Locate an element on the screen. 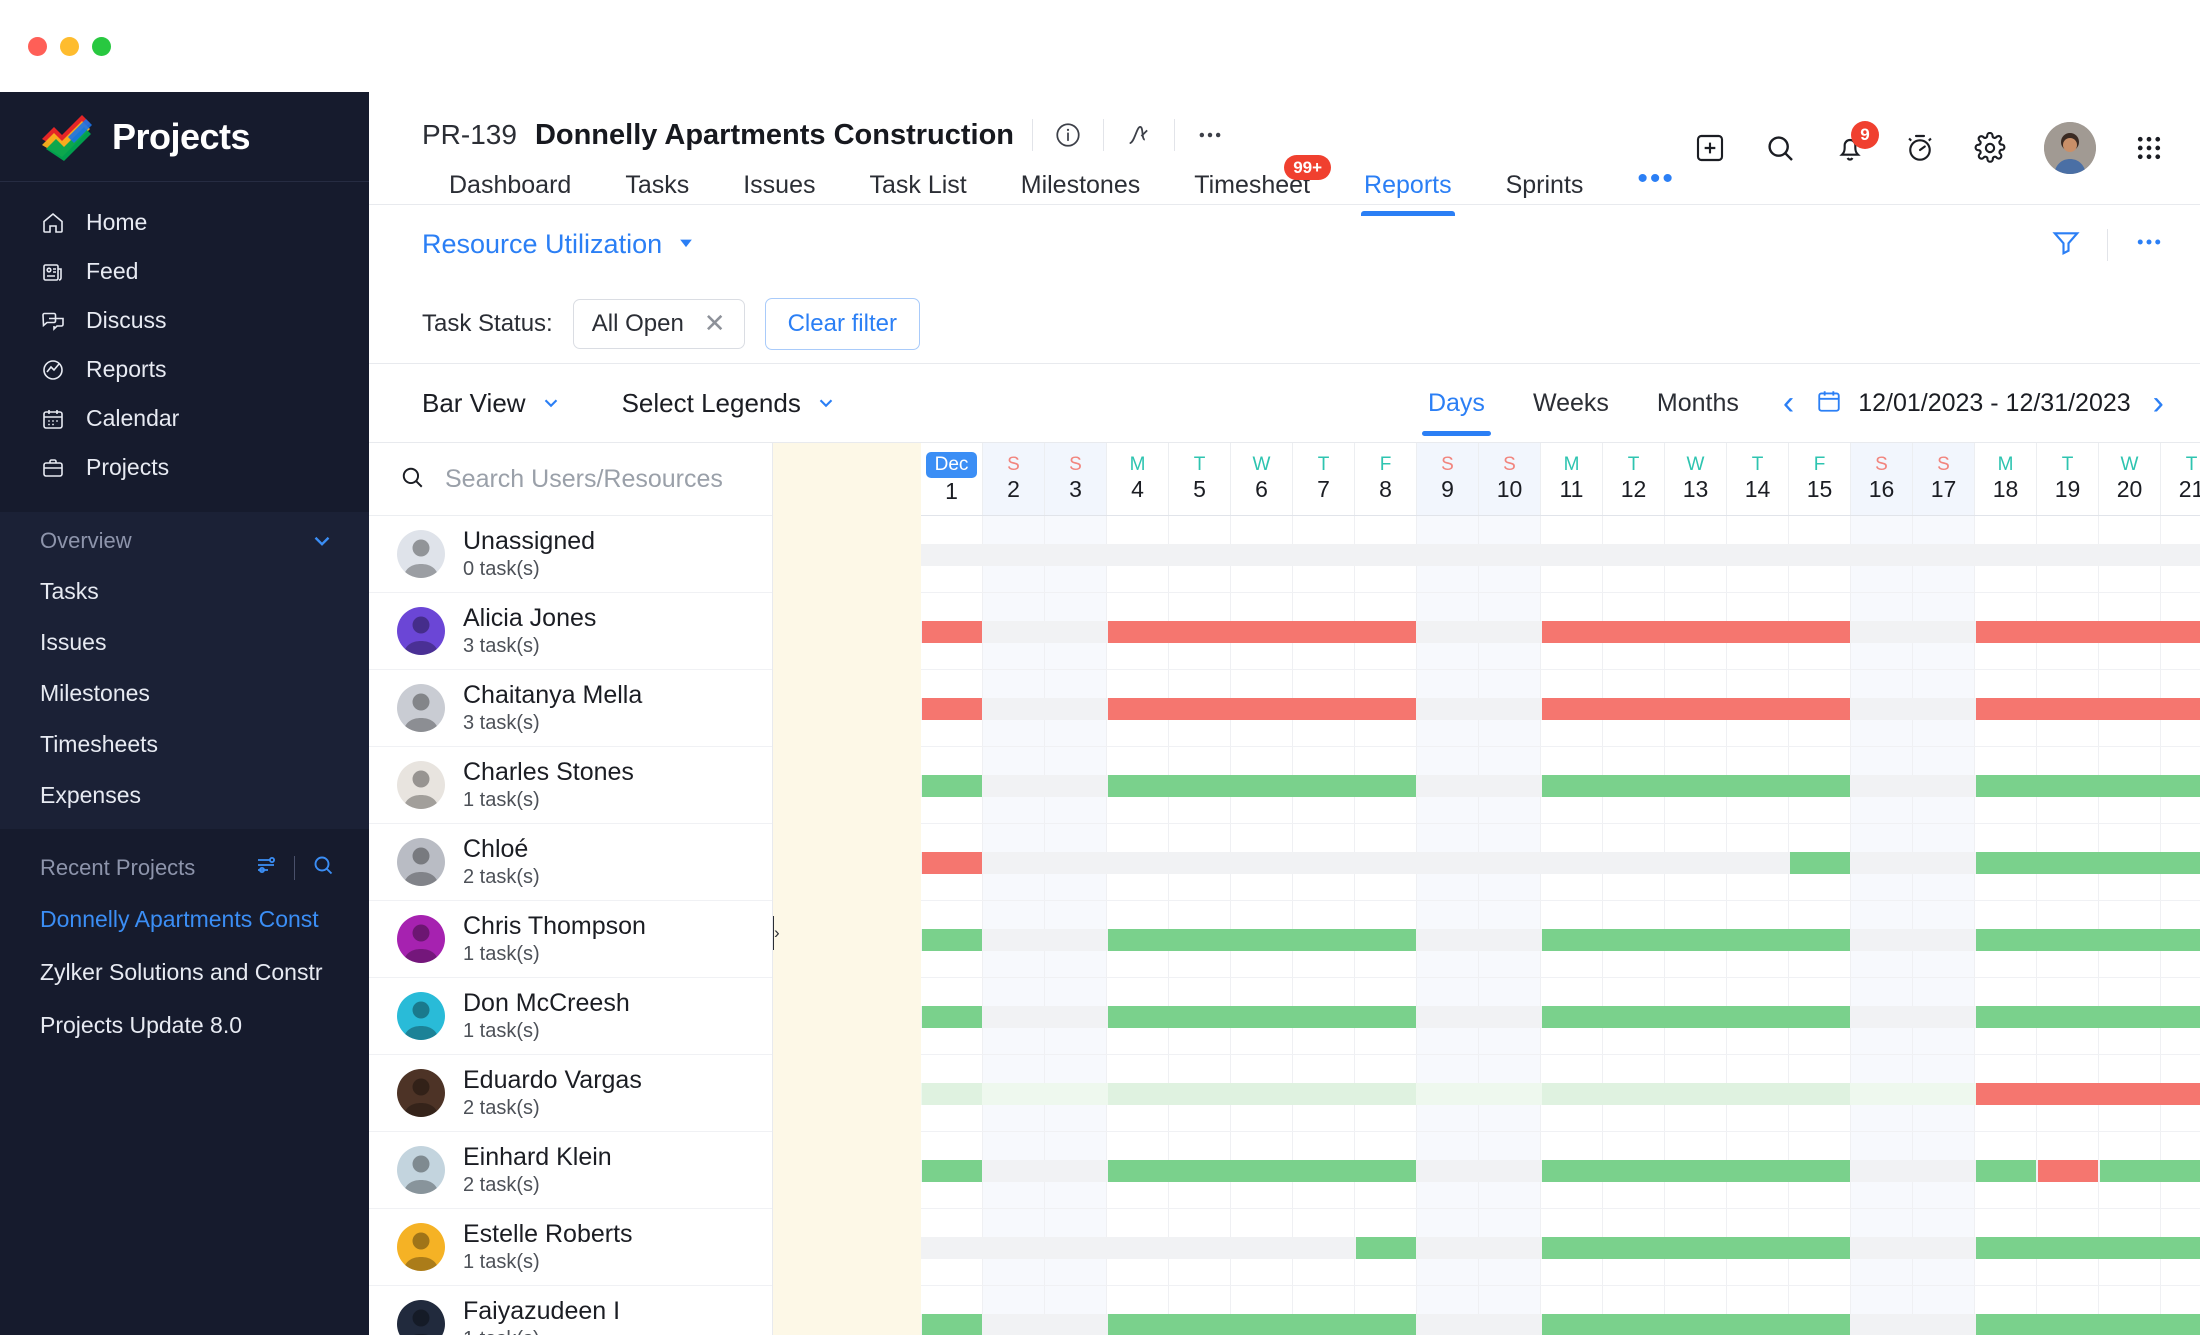 This screenshot has width=2200, height=1335. close-window-button is located at coordinates (37, 46).